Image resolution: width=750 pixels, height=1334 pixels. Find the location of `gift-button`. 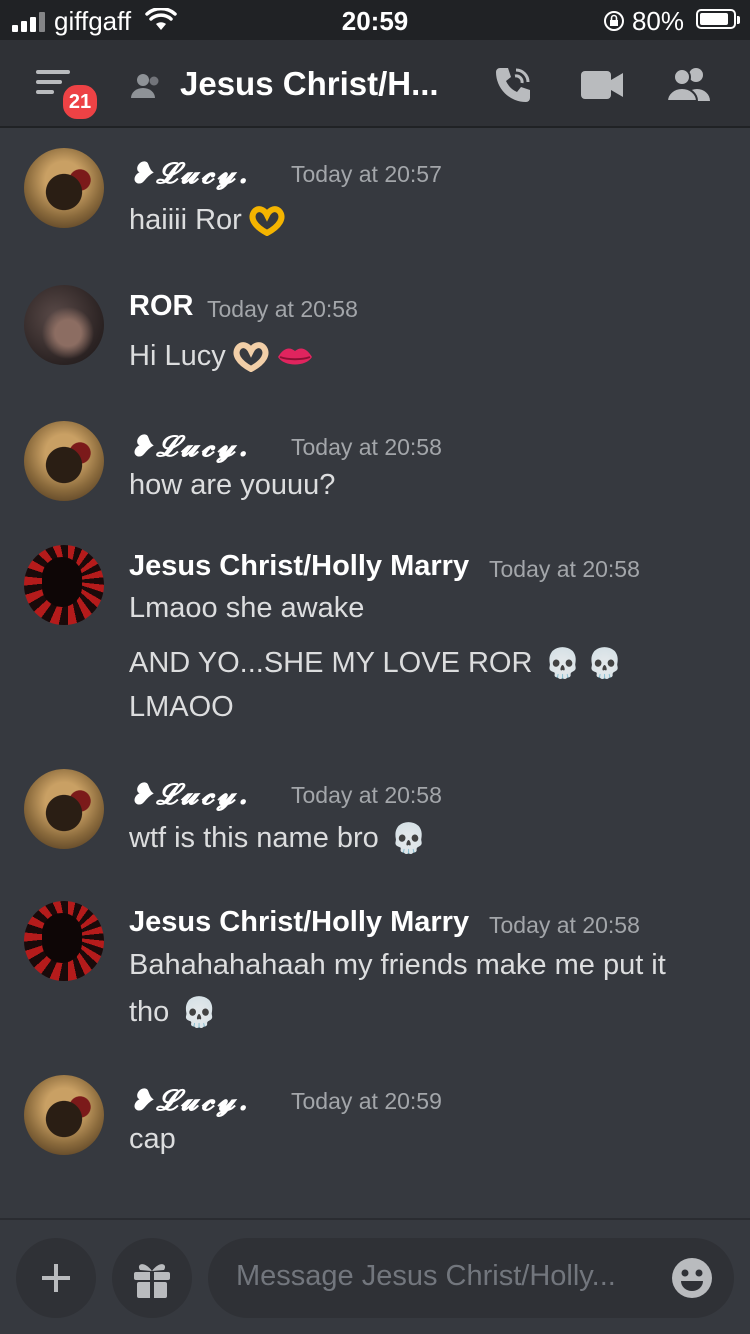

gift-button is located at coordinates (152, 1278).